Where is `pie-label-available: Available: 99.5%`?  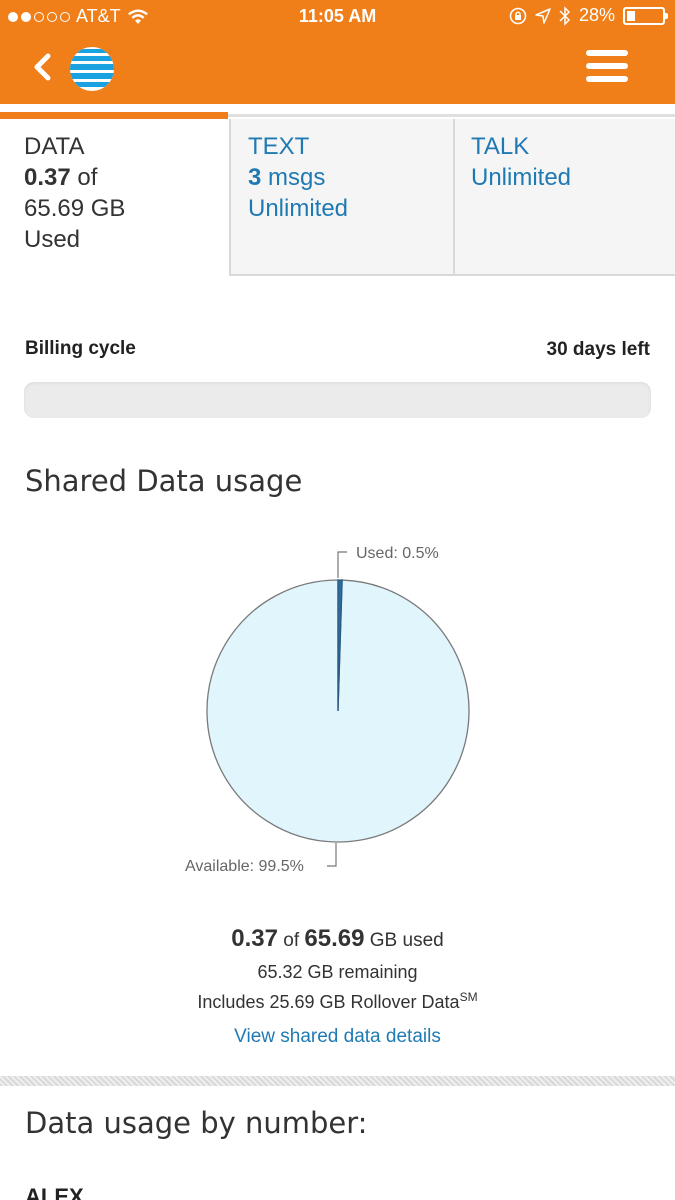 pie-label-available: Available: 99.5% is located at coordinates (244, 866).